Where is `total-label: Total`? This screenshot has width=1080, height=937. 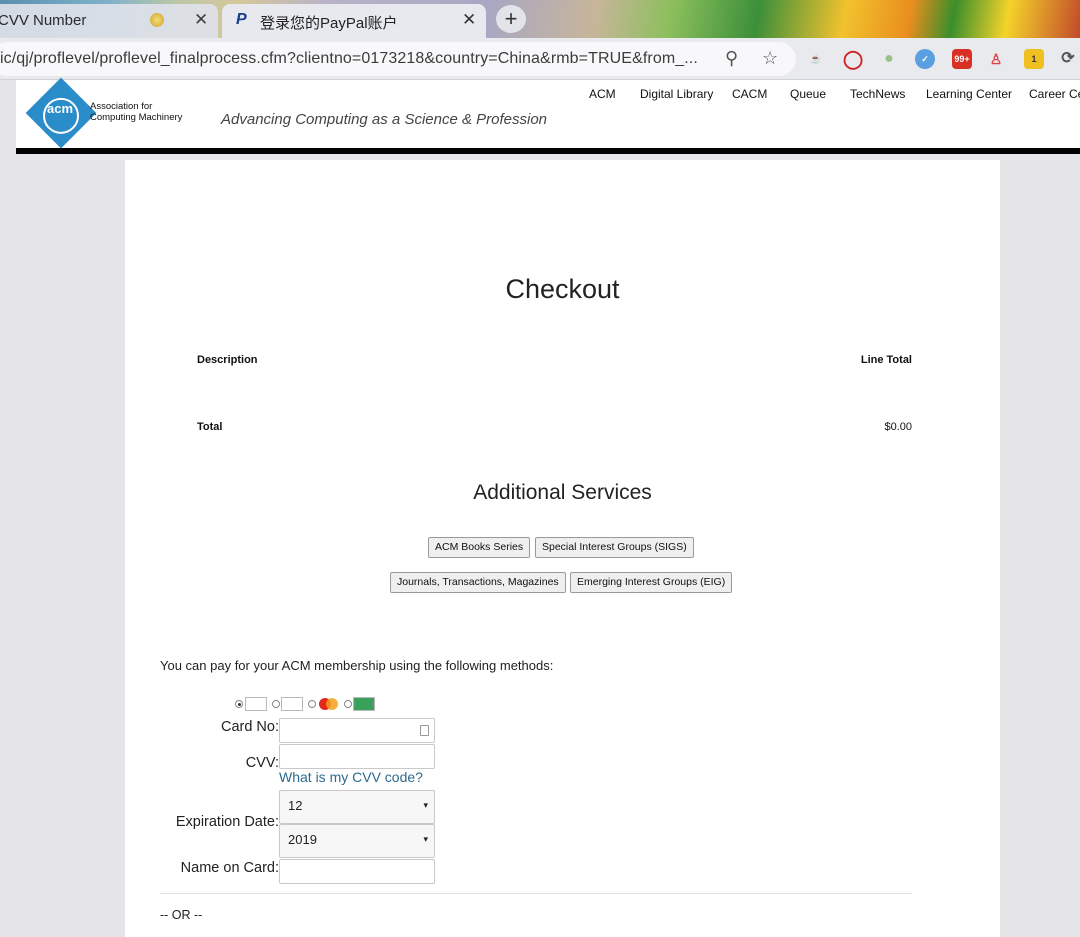 total-label: Total is located at coordinates (210, 427).